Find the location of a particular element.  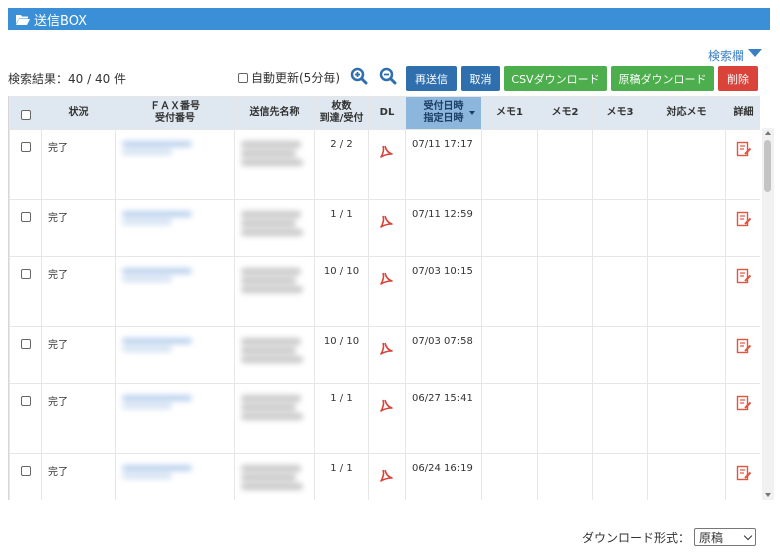

column-memo1: メモ1 is located at coordinates (509, 113).